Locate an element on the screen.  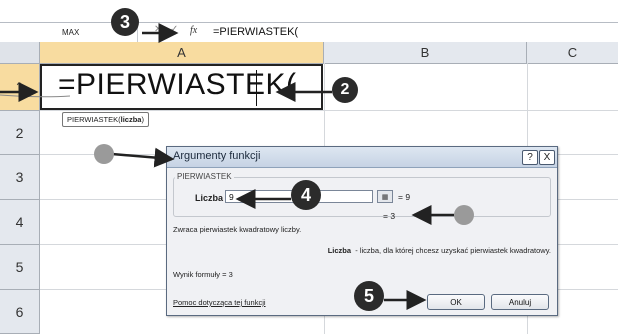
callout-badge-3: 3 is located at coordinates (125, 22).